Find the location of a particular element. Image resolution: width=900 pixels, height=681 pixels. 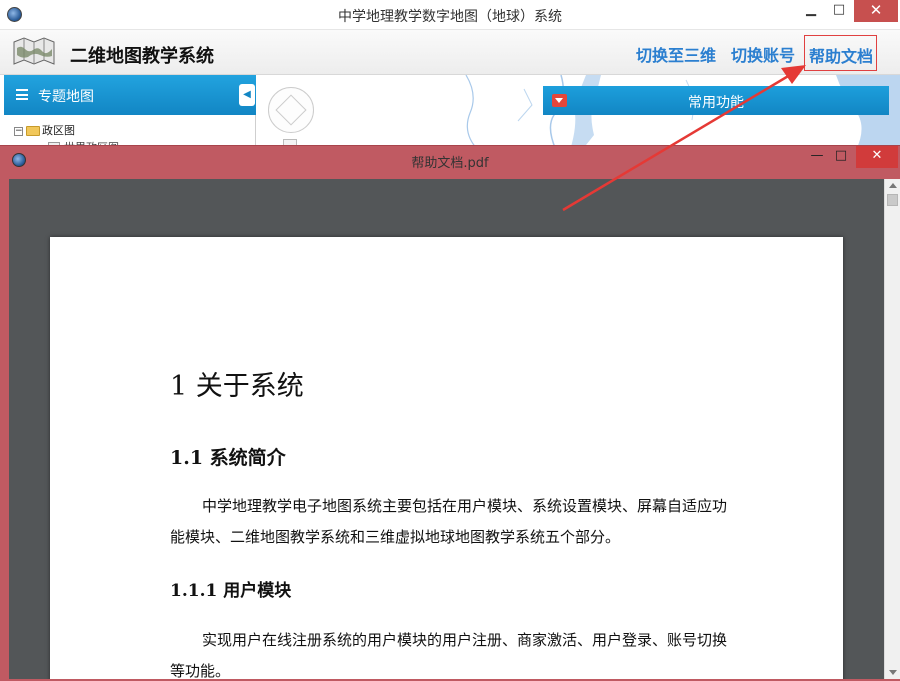

sidebar-title: 专题地图 is located at coordinates (66, 97).